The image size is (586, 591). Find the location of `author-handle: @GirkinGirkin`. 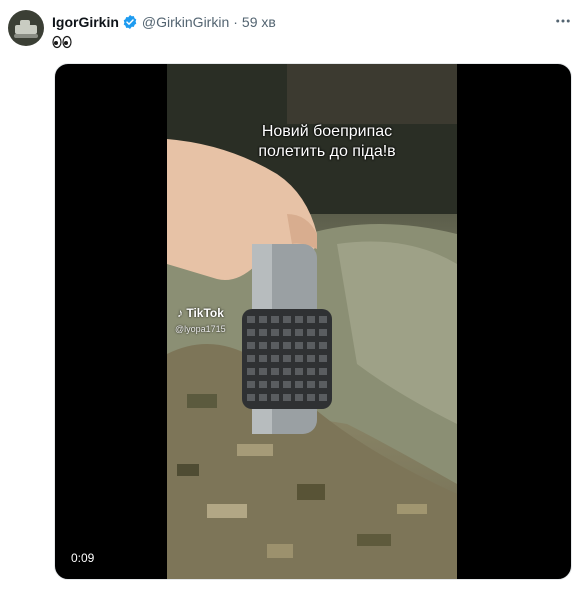

author-handle: @GirkinGirkin is located at coordinates (185, 22).